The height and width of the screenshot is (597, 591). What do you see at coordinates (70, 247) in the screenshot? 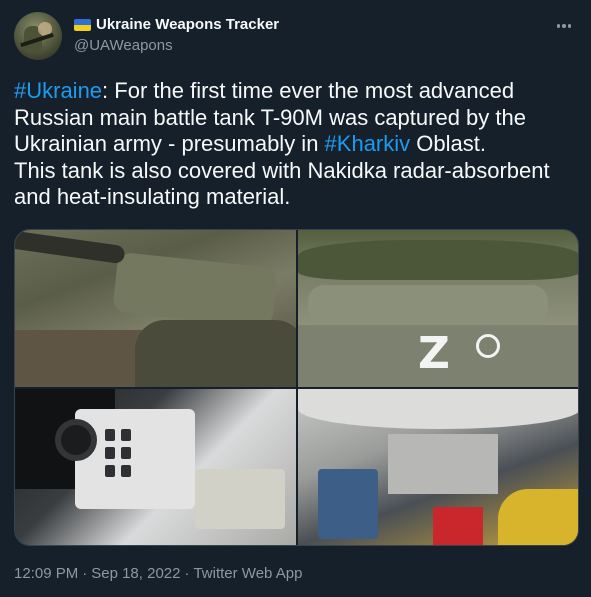
I see `tank-barrel` at bounding box center [70, 247].